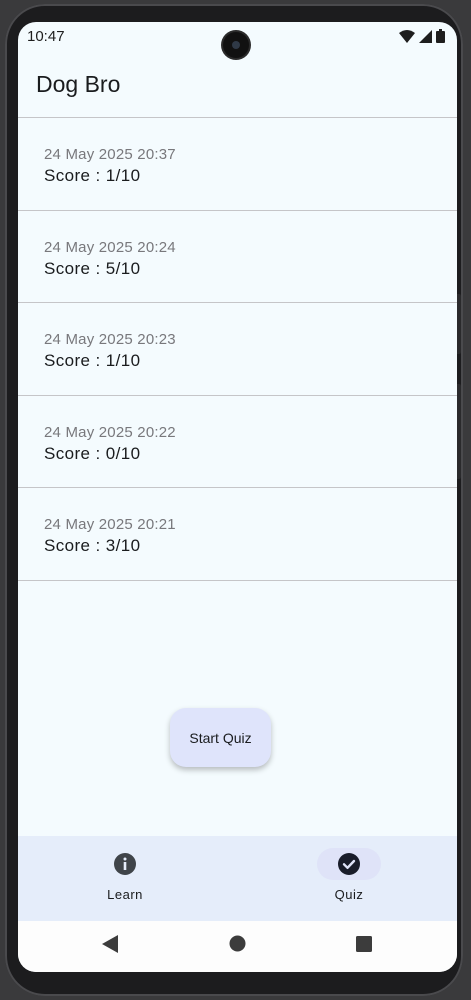 The width and height of the screenshot is (471, 1000). Describe the element at coordinates (110, 339) in the screenshot. I see `attempt-date: 24 May 2025 20:23` at that location.